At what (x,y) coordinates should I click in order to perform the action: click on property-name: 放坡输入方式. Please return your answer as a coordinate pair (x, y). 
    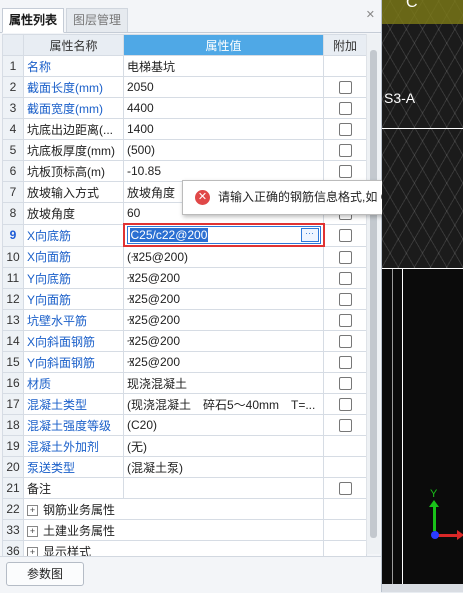
    Looking at the image, I should click on (73, 192).